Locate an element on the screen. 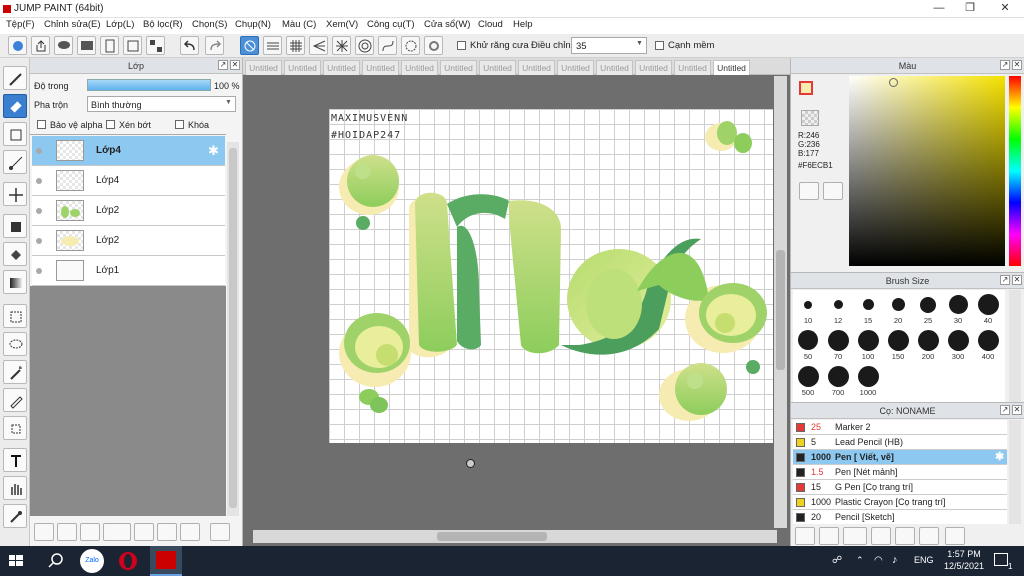  brush-item: 1000 Plastic Crayon [Cọ trang trí] is located at coordinates (900, 502).